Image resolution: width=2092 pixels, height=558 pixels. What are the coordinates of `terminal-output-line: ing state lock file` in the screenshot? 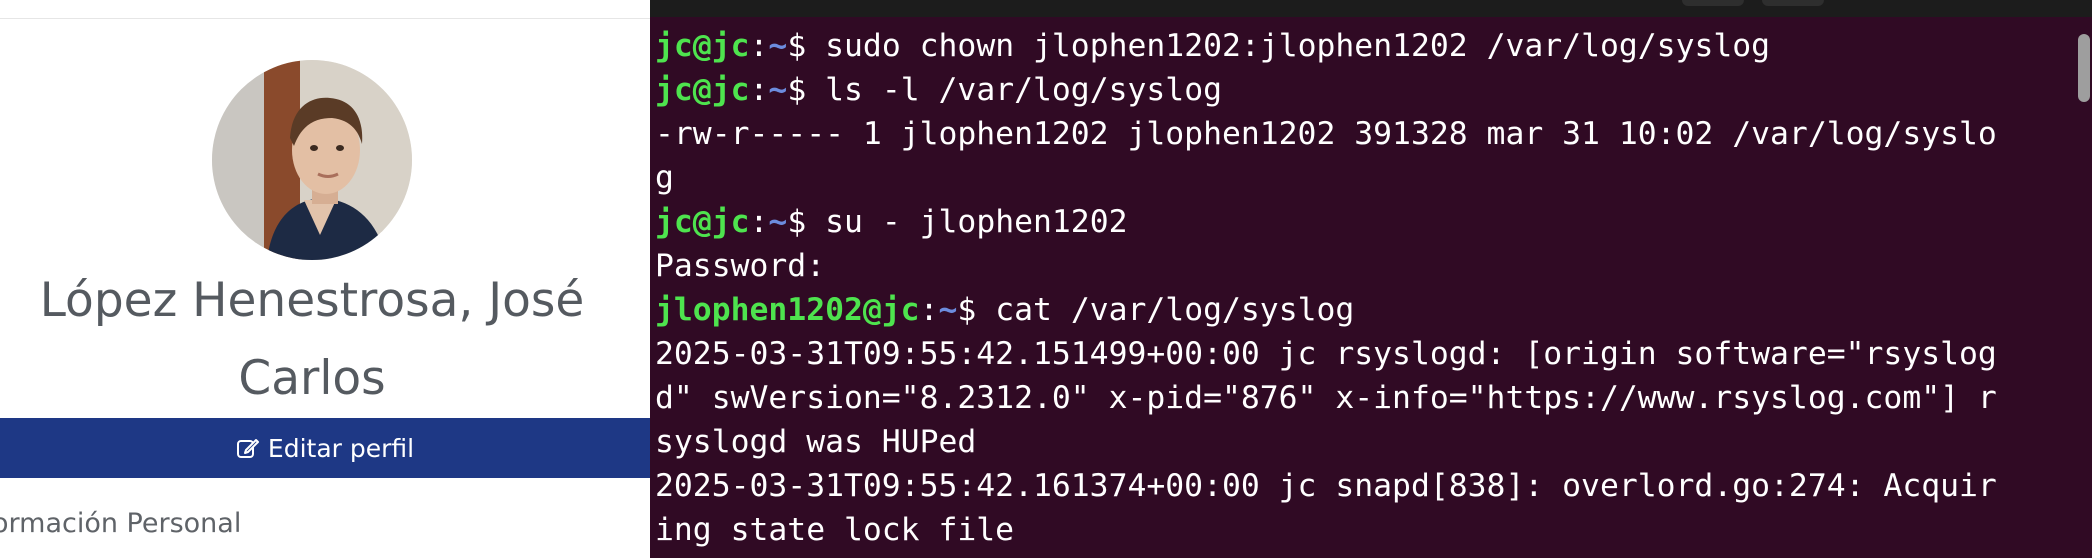 It's located at (835, 530).